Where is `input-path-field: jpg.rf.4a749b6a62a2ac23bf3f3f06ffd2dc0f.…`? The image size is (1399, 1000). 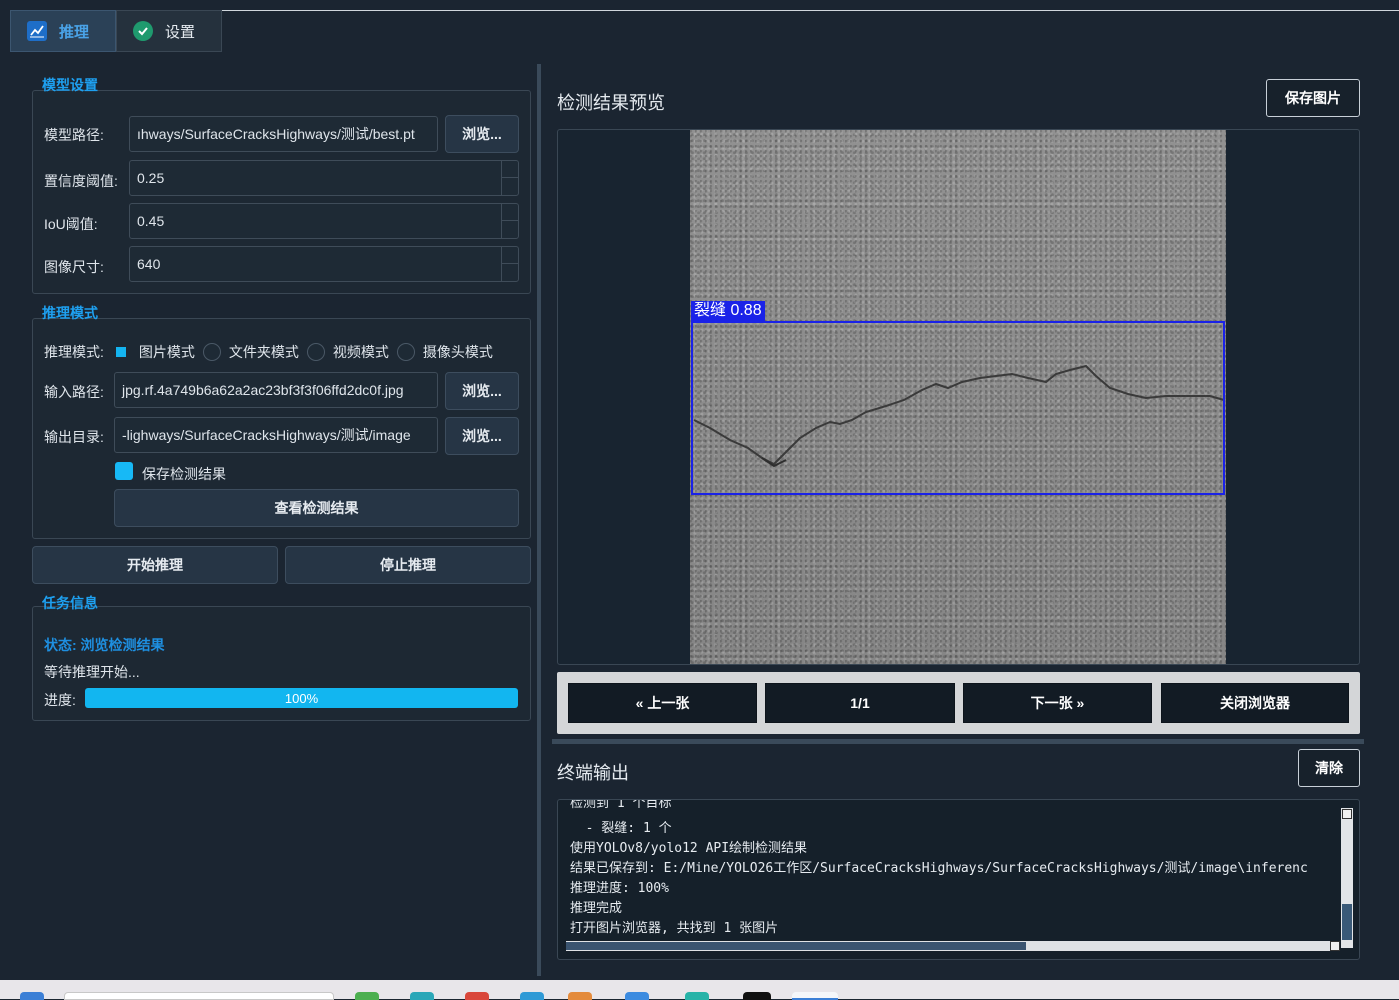 input-path-field: jpg.rf.4a749b6a62a2ac23bf3f3f06ffd2dc0f.… is located at coordinates (276, 390).